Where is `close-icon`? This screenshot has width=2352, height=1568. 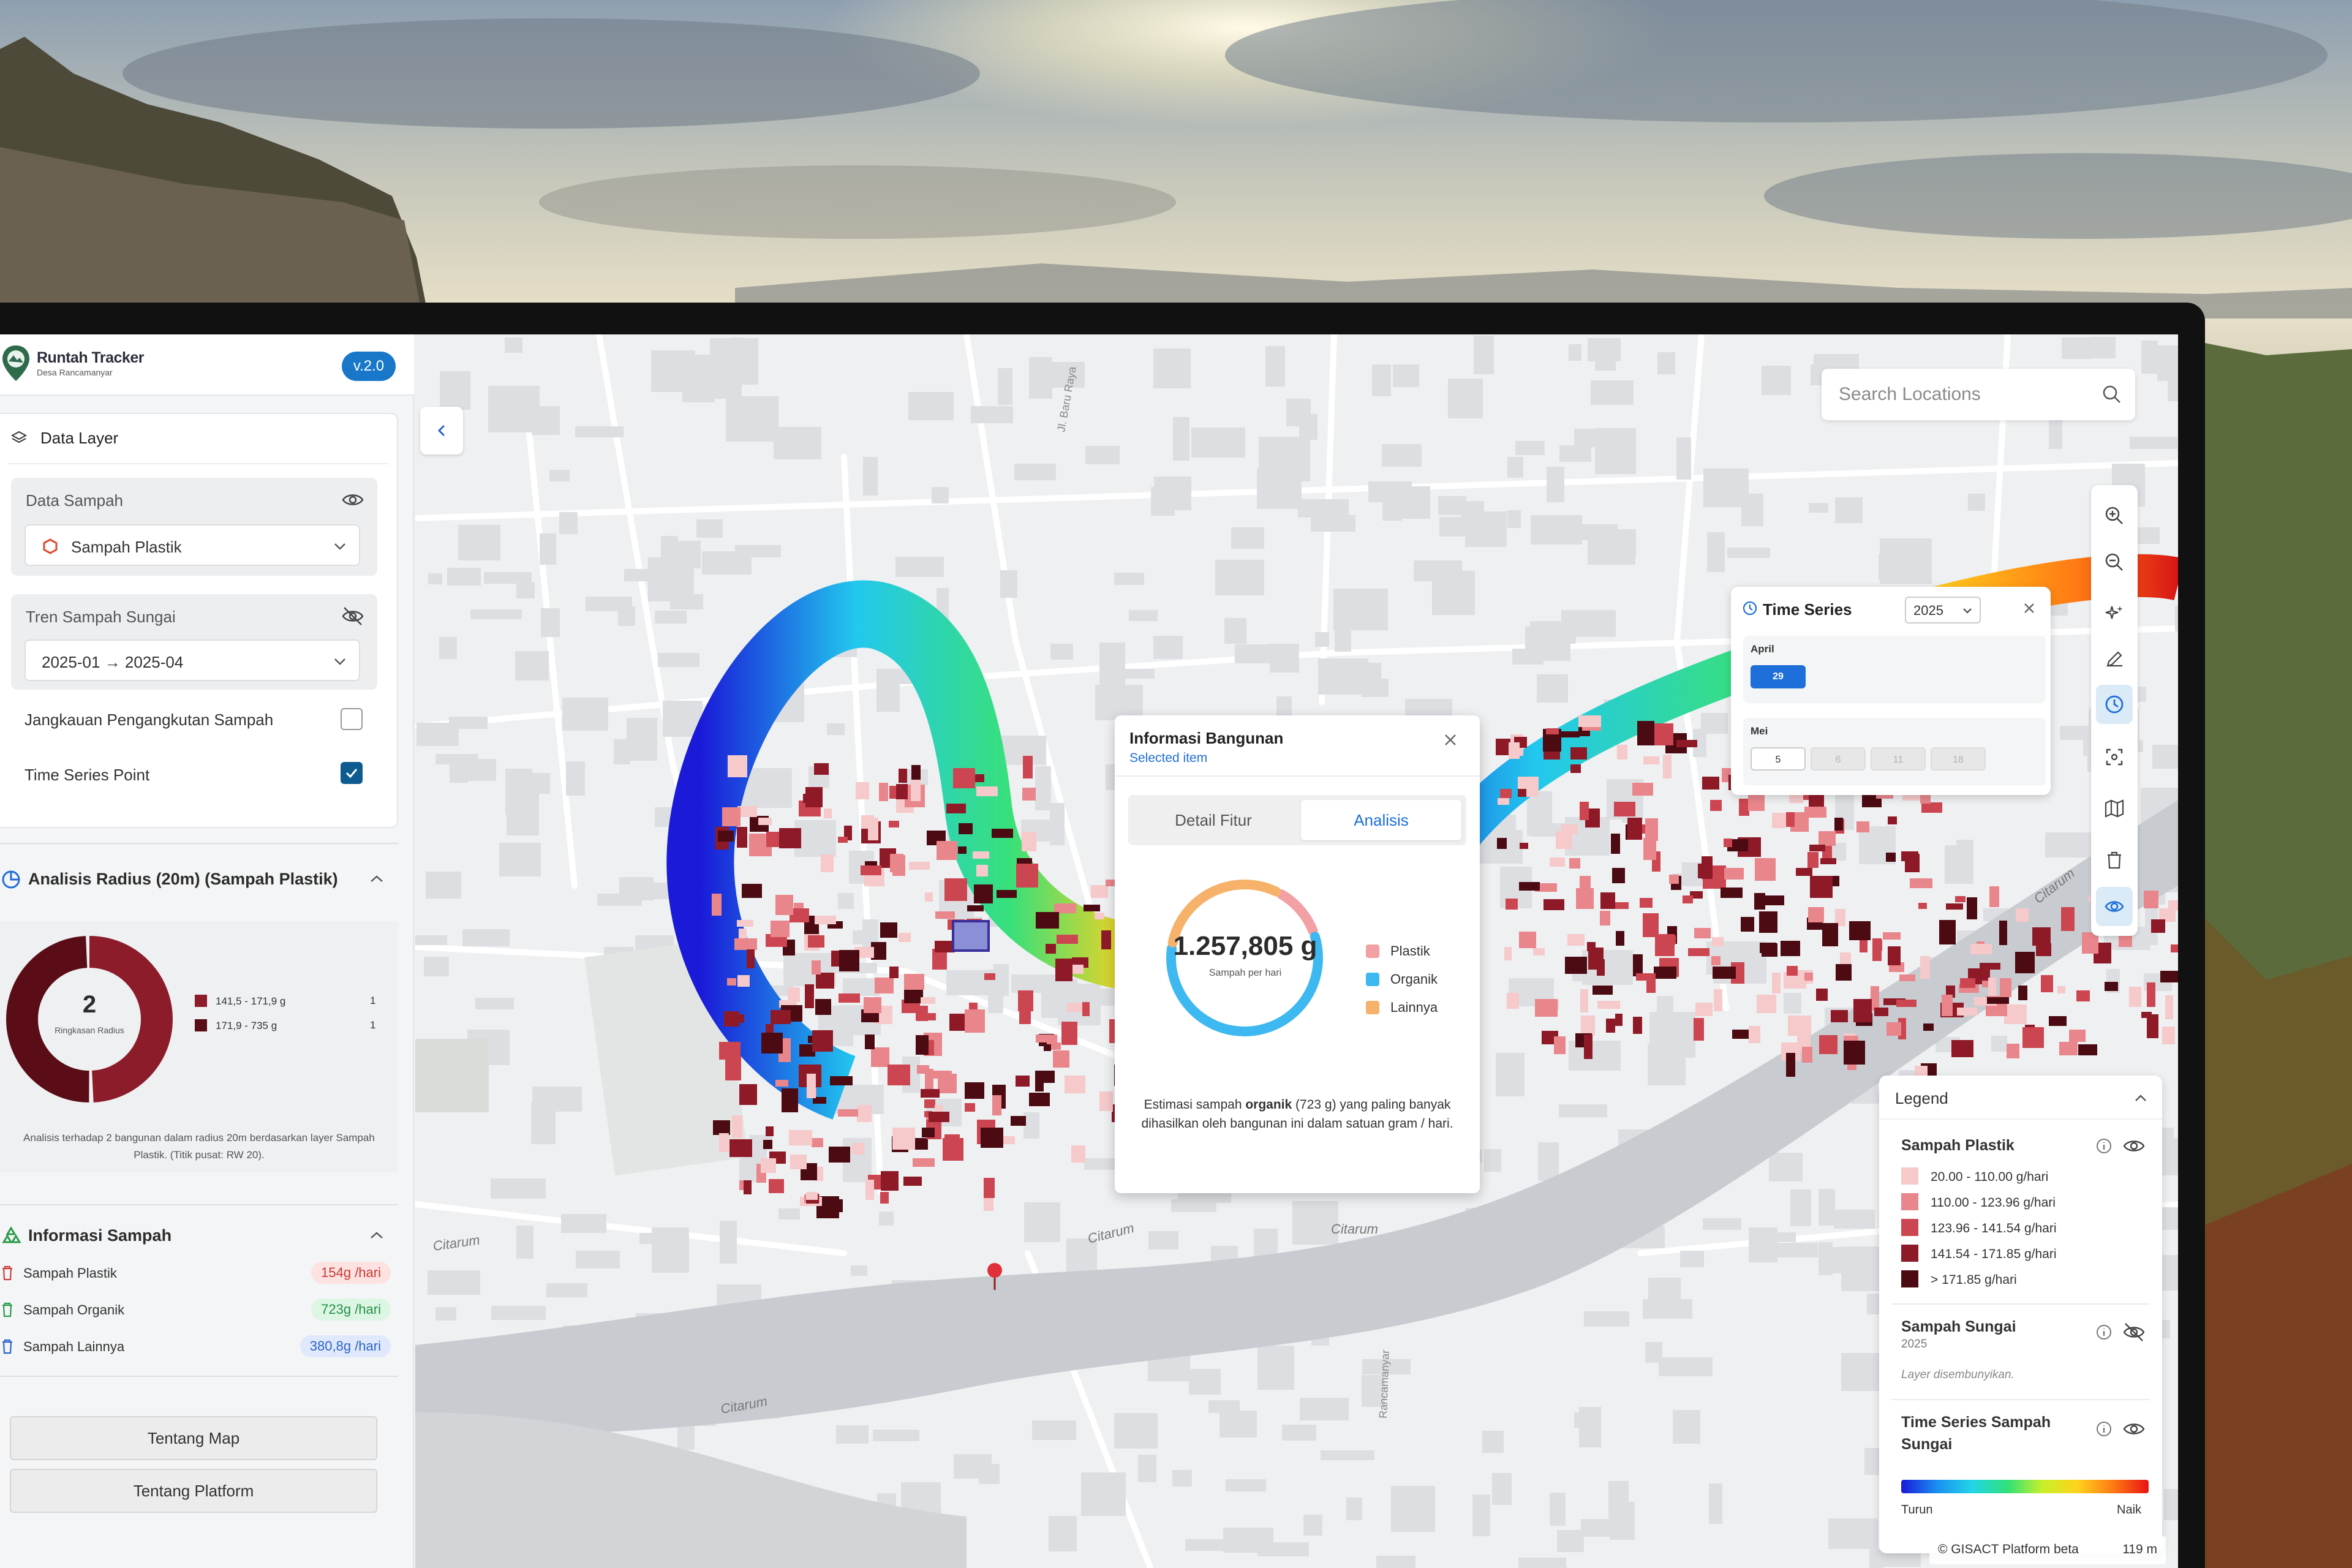
close-icon is located at coordinates (1450, 739).